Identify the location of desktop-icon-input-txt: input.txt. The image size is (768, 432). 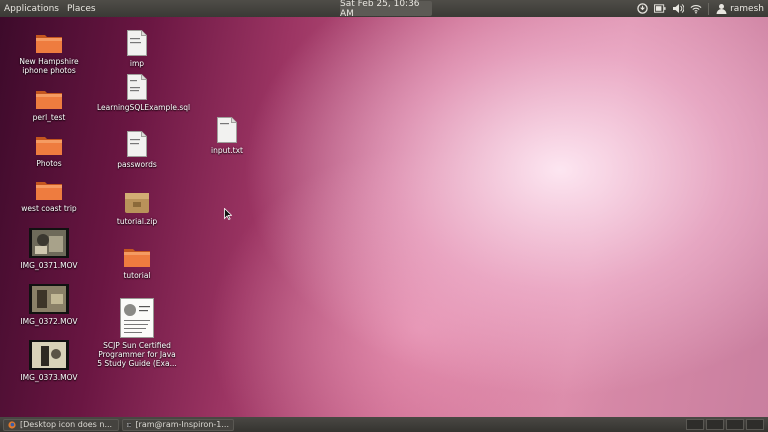
(227, 136).